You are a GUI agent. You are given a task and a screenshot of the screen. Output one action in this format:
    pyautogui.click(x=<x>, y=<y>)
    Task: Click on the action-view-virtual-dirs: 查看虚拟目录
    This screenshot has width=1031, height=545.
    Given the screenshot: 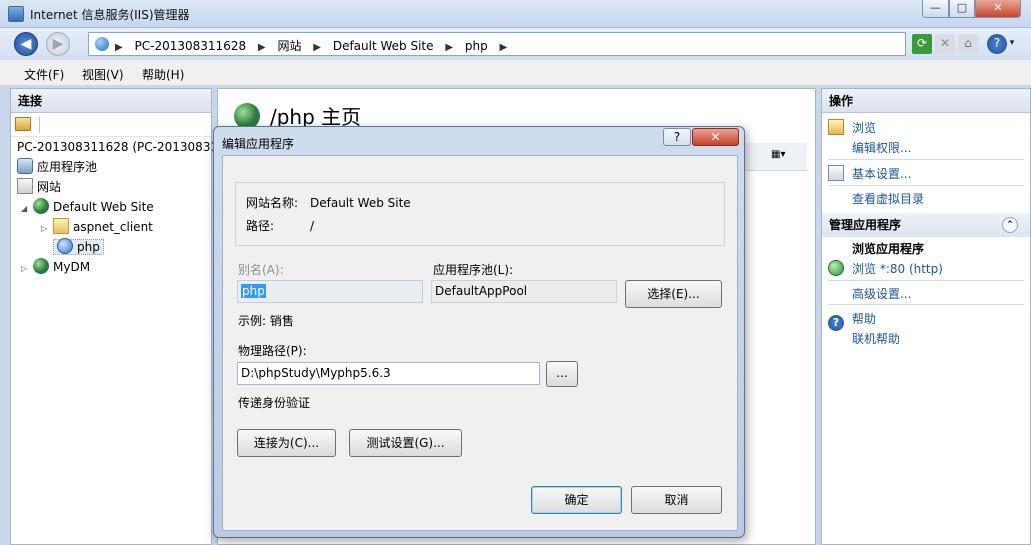 What is the action you would take?
    pyautogui.click(x=888, y=198)
    